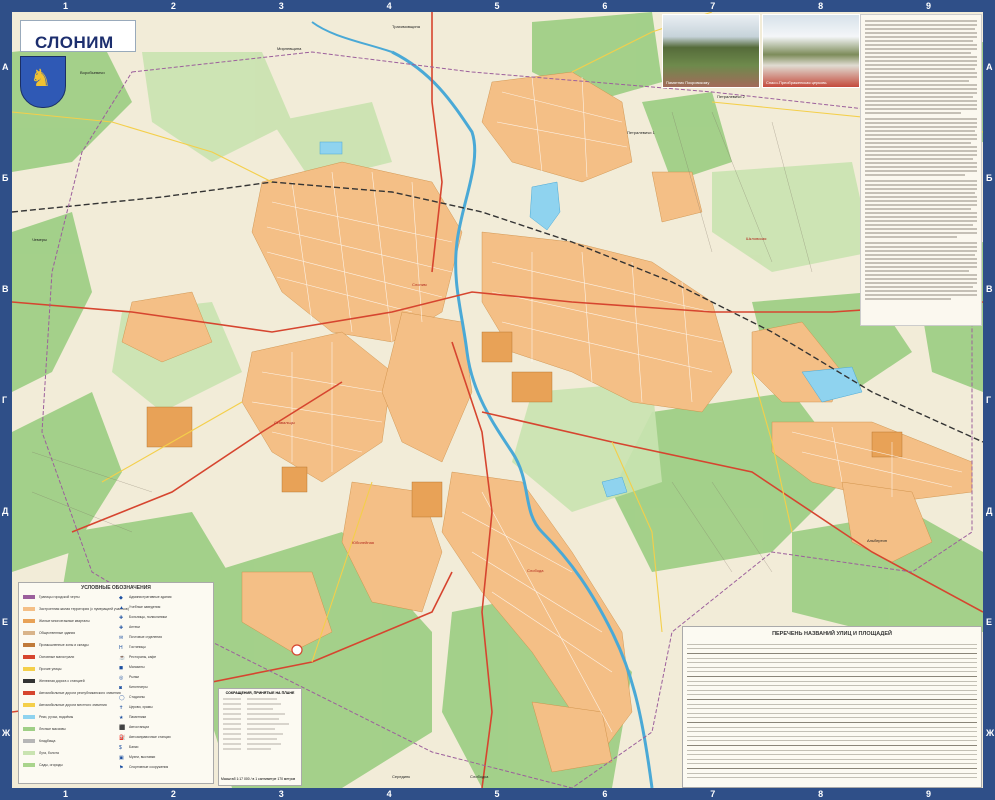 This screenshot has height=800, width=995. What do you see at coordinates (535, 570) in the screenshot?
I see `district-label-sloboda: Слобода` at bounding box center [535, 570].